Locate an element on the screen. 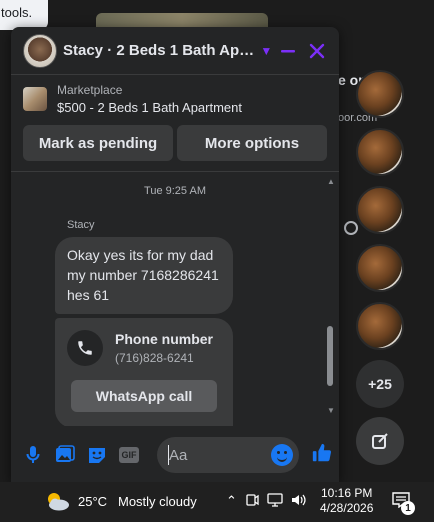 This screenshot has width=434, height=522. system-tray: ⌃ is located at coordinates (266, 501).